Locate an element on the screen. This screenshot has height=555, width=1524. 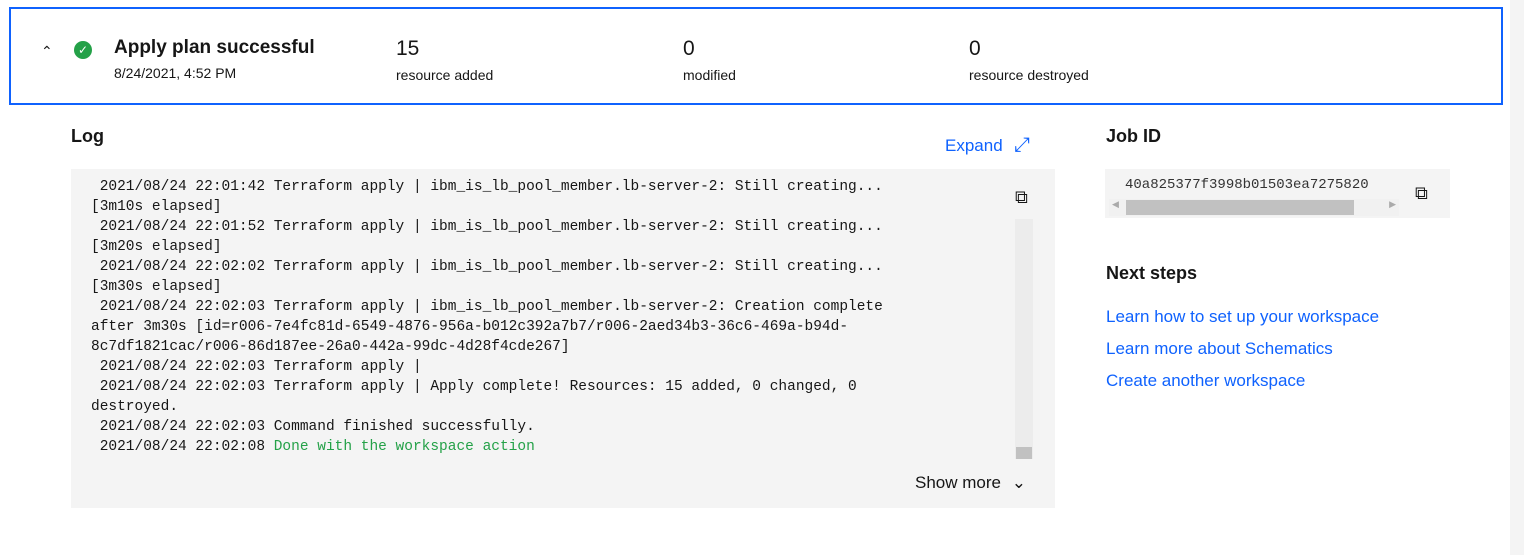
link-setup-workspace: Learn how to set up your workspace is located at coordinates (1242, 317).